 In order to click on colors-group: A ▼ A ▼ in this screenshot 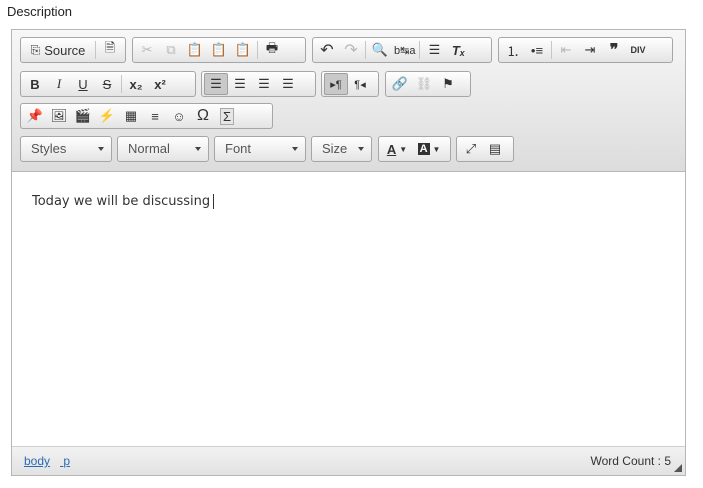, I will do `click(414, 149)`.